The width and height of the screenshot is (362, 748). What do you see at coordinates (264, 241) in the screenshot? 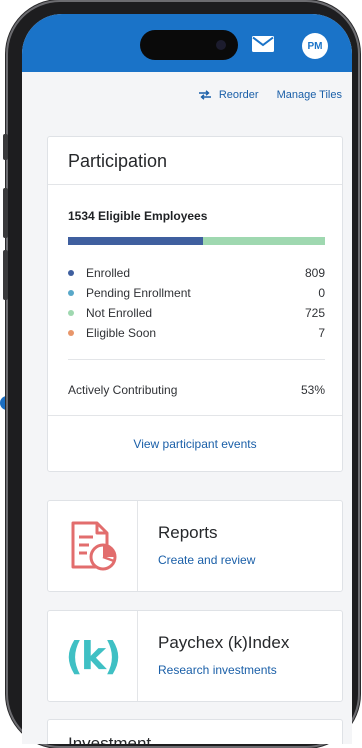
I see `bar-segment-not-enrolled` at bounding box center [264, 241].